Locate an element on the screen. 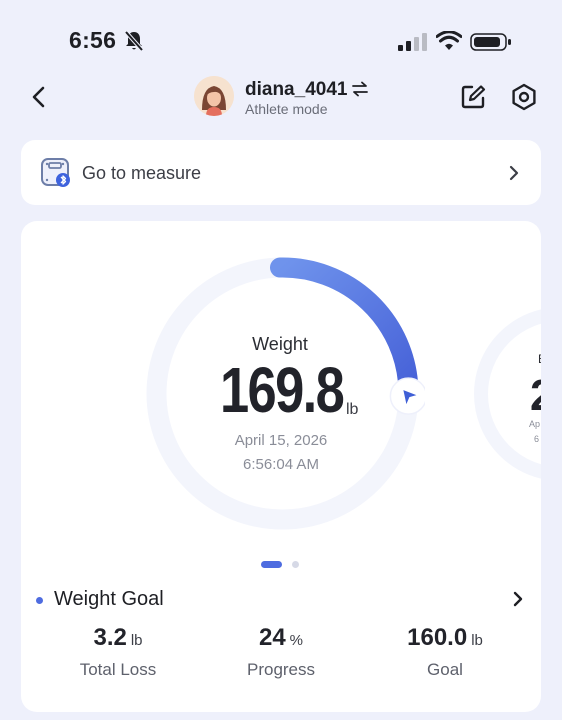 The image size is (562, 720). measure-time: 6:56:04 AM is located at coordinates (281, 464).